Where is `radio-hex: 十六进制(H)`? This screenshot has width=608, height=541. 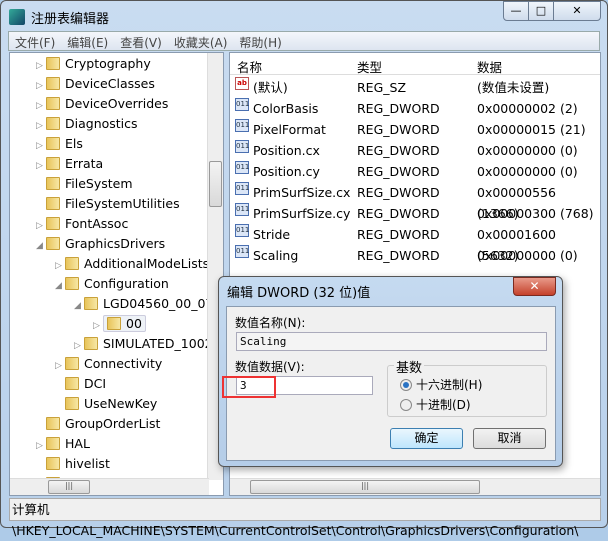
radio-hex: 十六进制(H) is located at coordinates (441, 384).